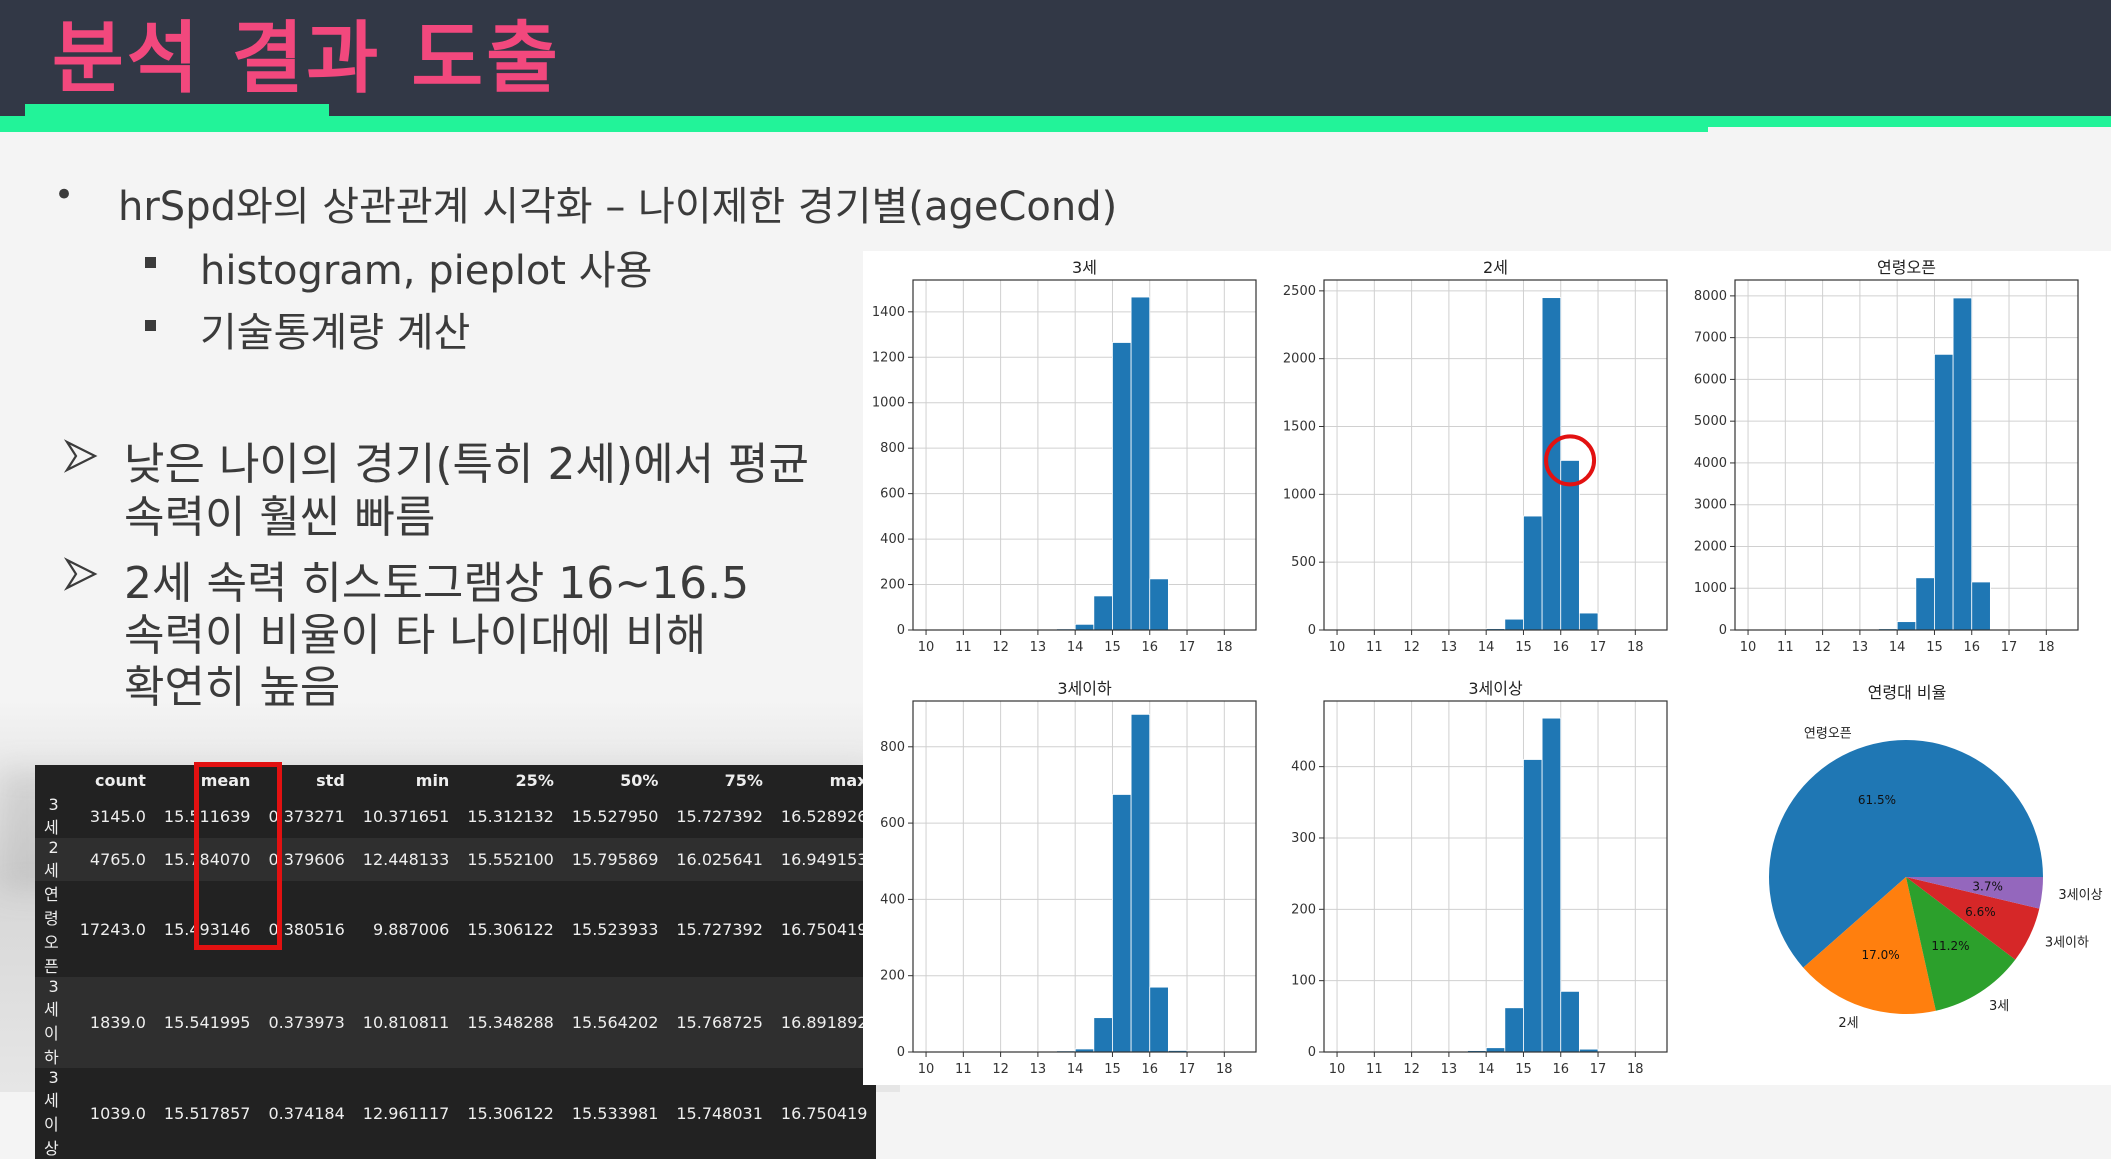  What do you see at coordinates (1084, 267) in the screenshot?
I see `histogram-title: 3세` at bounding box center [1084, 267].